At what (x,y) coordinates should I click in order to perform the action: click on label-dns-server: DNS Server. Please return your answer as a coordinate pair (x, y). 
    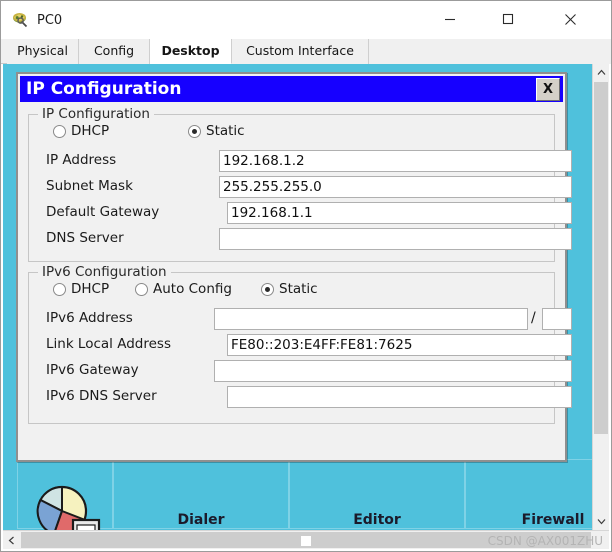
    Looking at the image, I should click on (85, 238).